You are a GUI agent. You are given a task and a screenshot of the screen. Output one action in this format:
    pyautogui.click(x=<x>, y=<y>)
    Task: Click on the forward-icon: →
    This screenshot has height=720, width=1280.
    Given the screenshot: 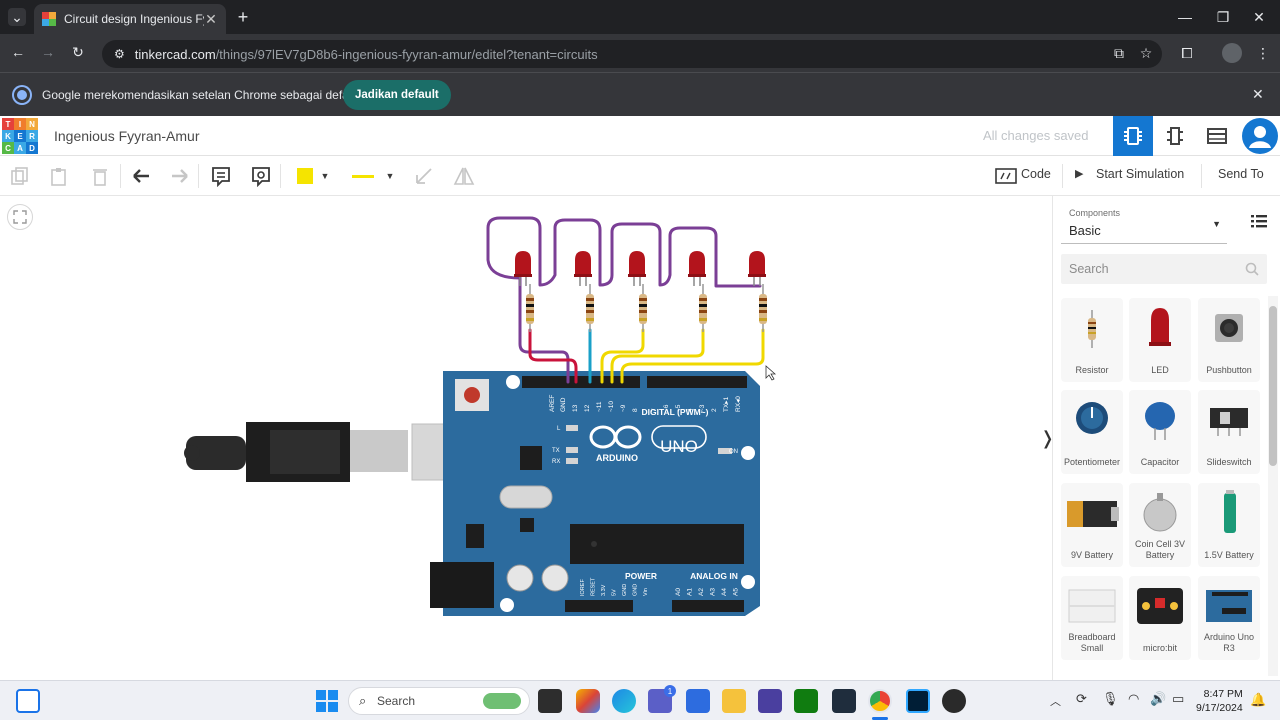 What is the action you would take?
    pyautogui.click(x=48, y=52)
    